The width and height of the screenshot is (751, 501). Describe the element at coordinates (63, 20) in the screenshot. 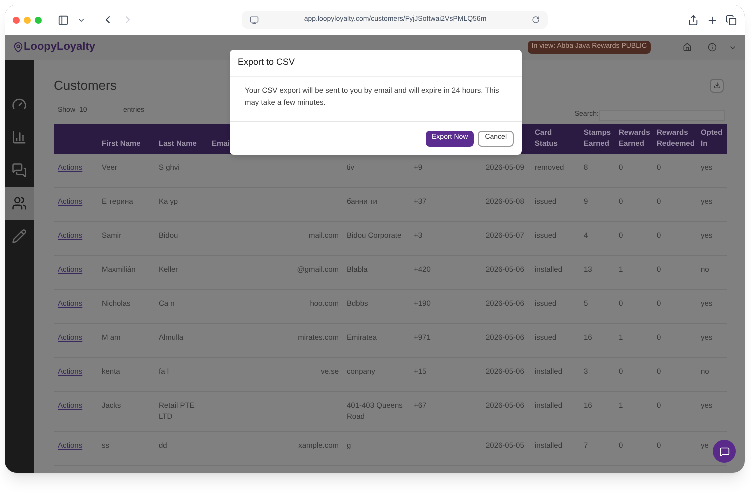

I see `sidebar-toggle-icon` at that location.